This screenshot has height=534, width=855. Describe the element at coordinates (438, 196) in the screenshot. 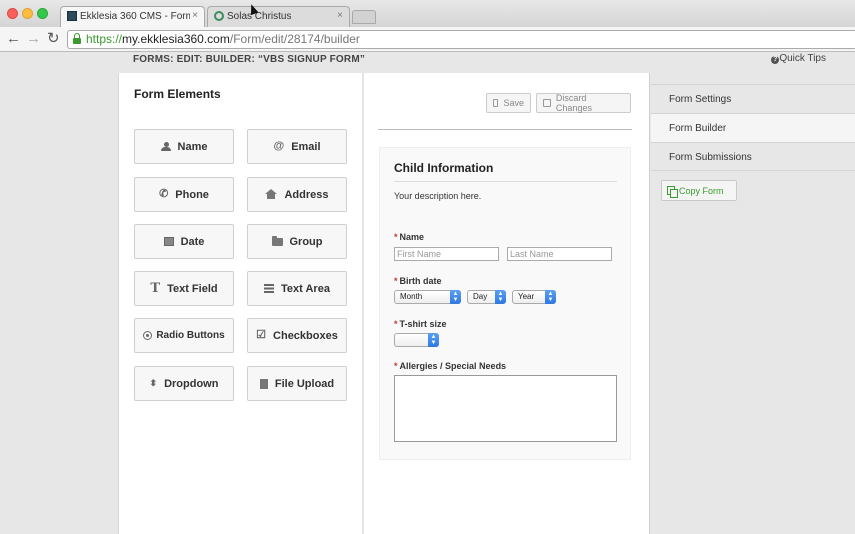

I see `form-description: Your description here.` at that location.